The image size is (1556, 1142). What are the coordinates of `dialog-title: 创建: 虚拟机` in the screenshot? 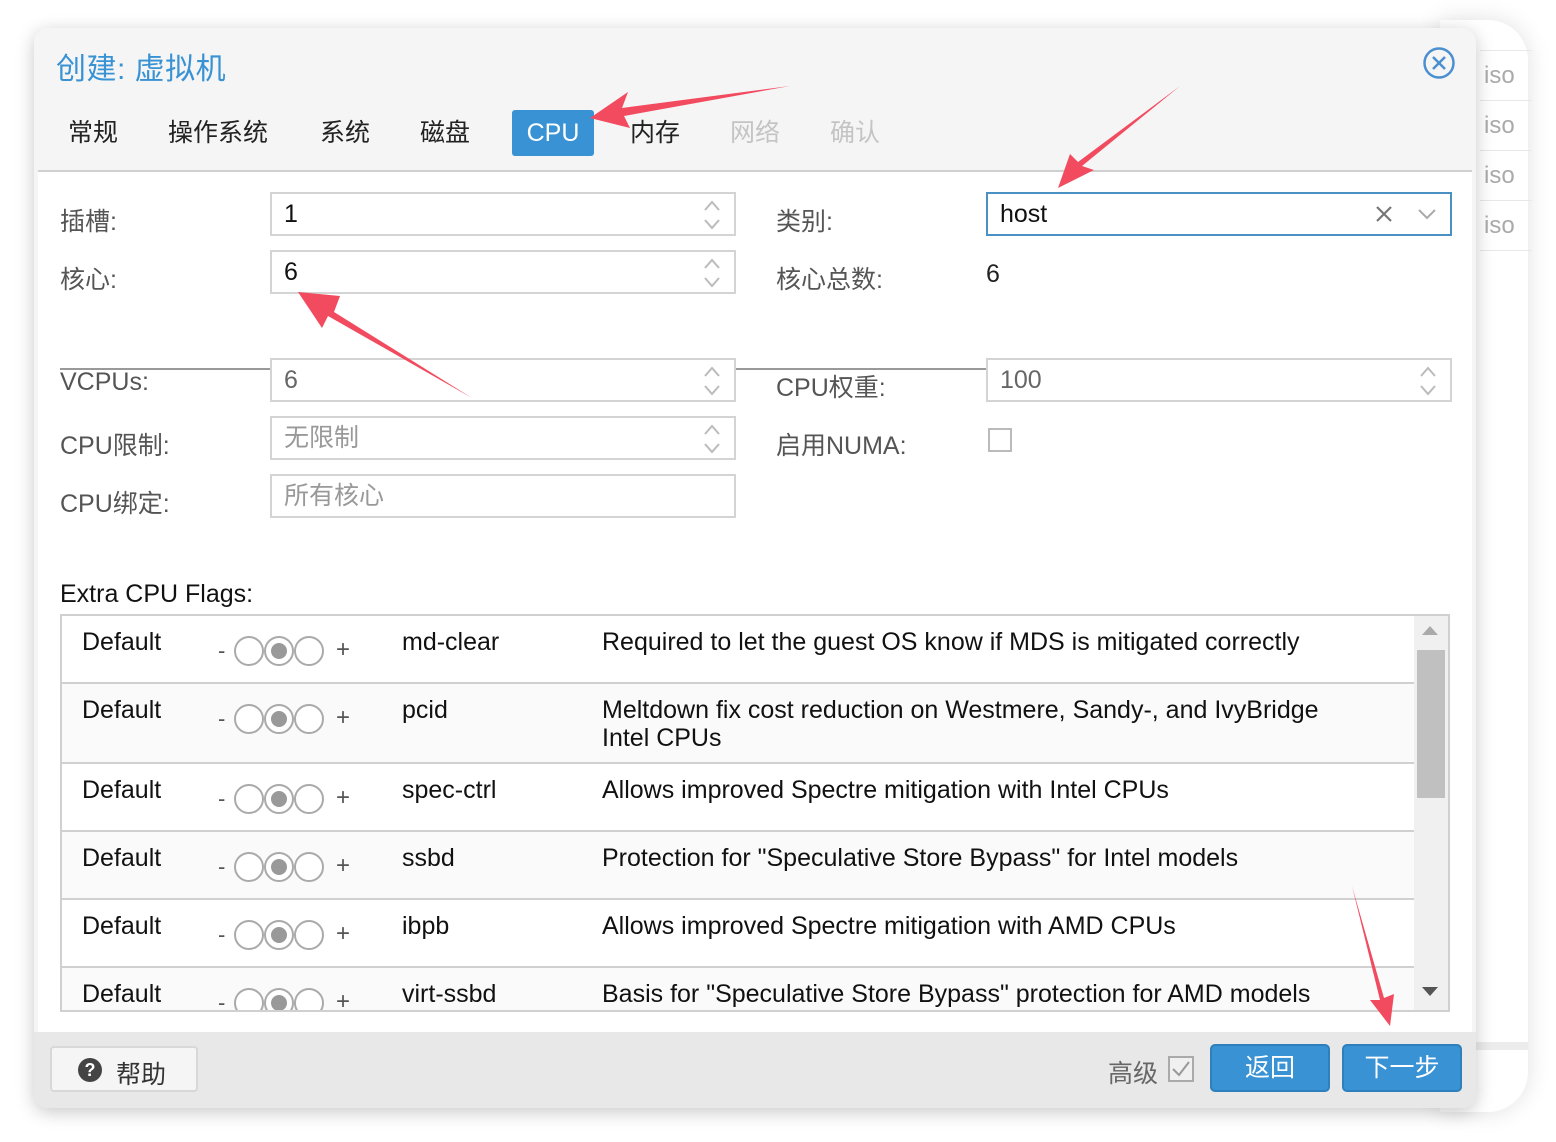 It's located at (141, 69).